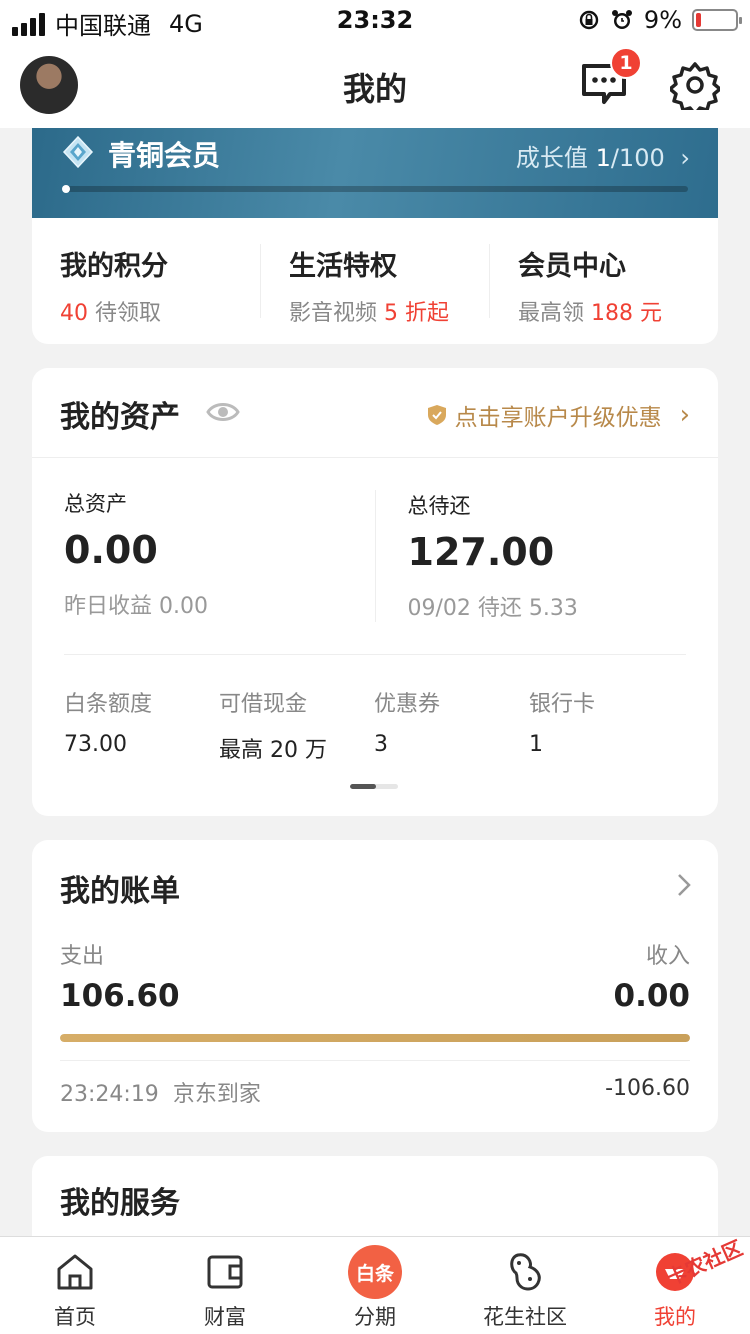 This screenshot has height=1334, width=750. I want to click on total-assets-value: 0.00, so click(111, 550).